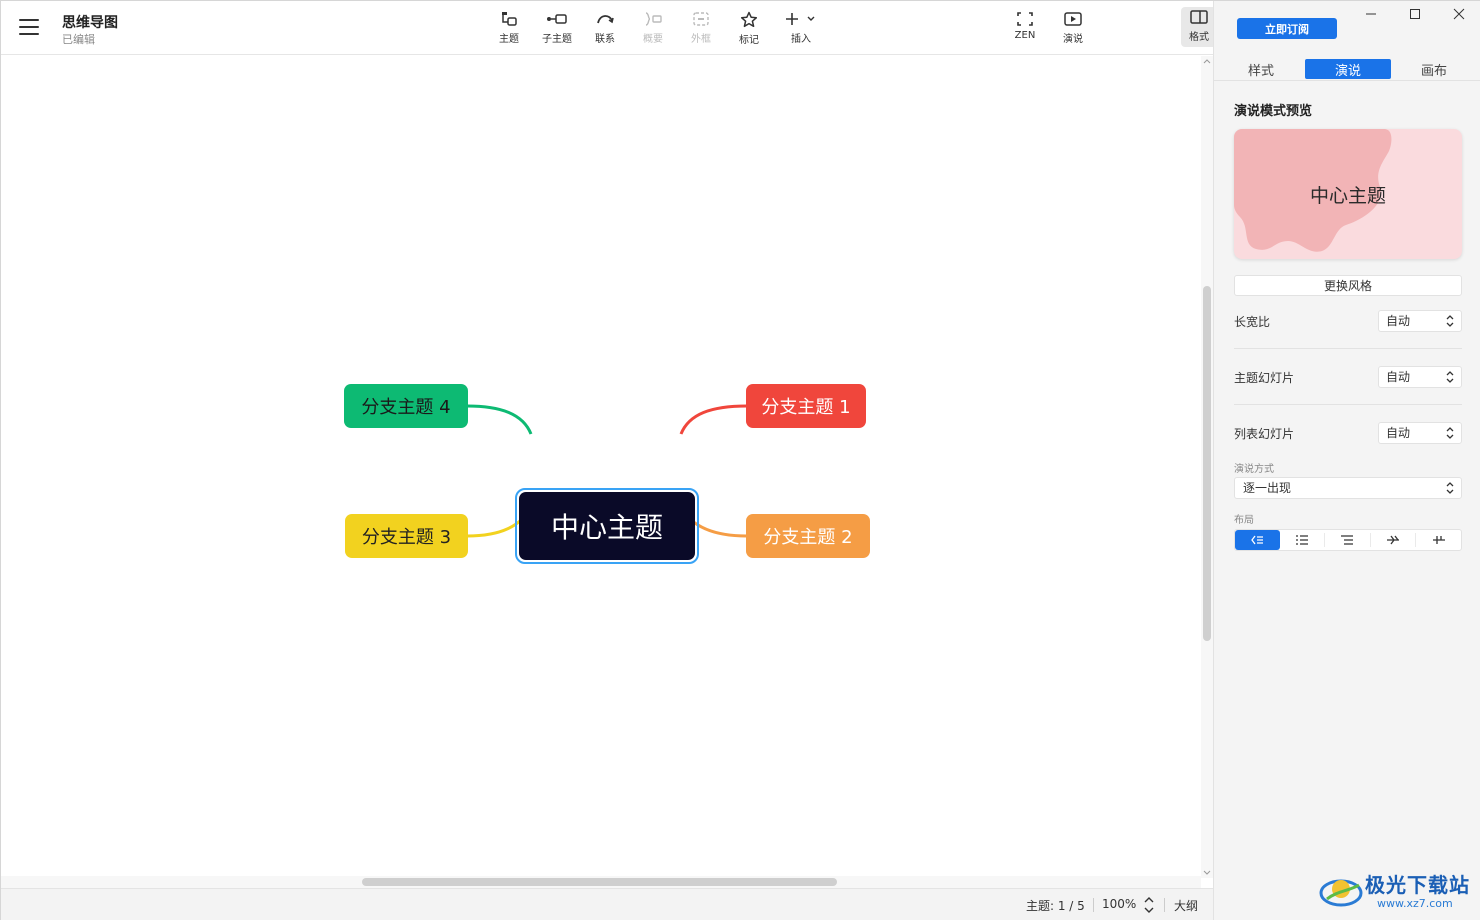  Describe the element at coordinates (806, 406) in the screenshot. I see `branch-topic-1: 分支主题 1` at that location.